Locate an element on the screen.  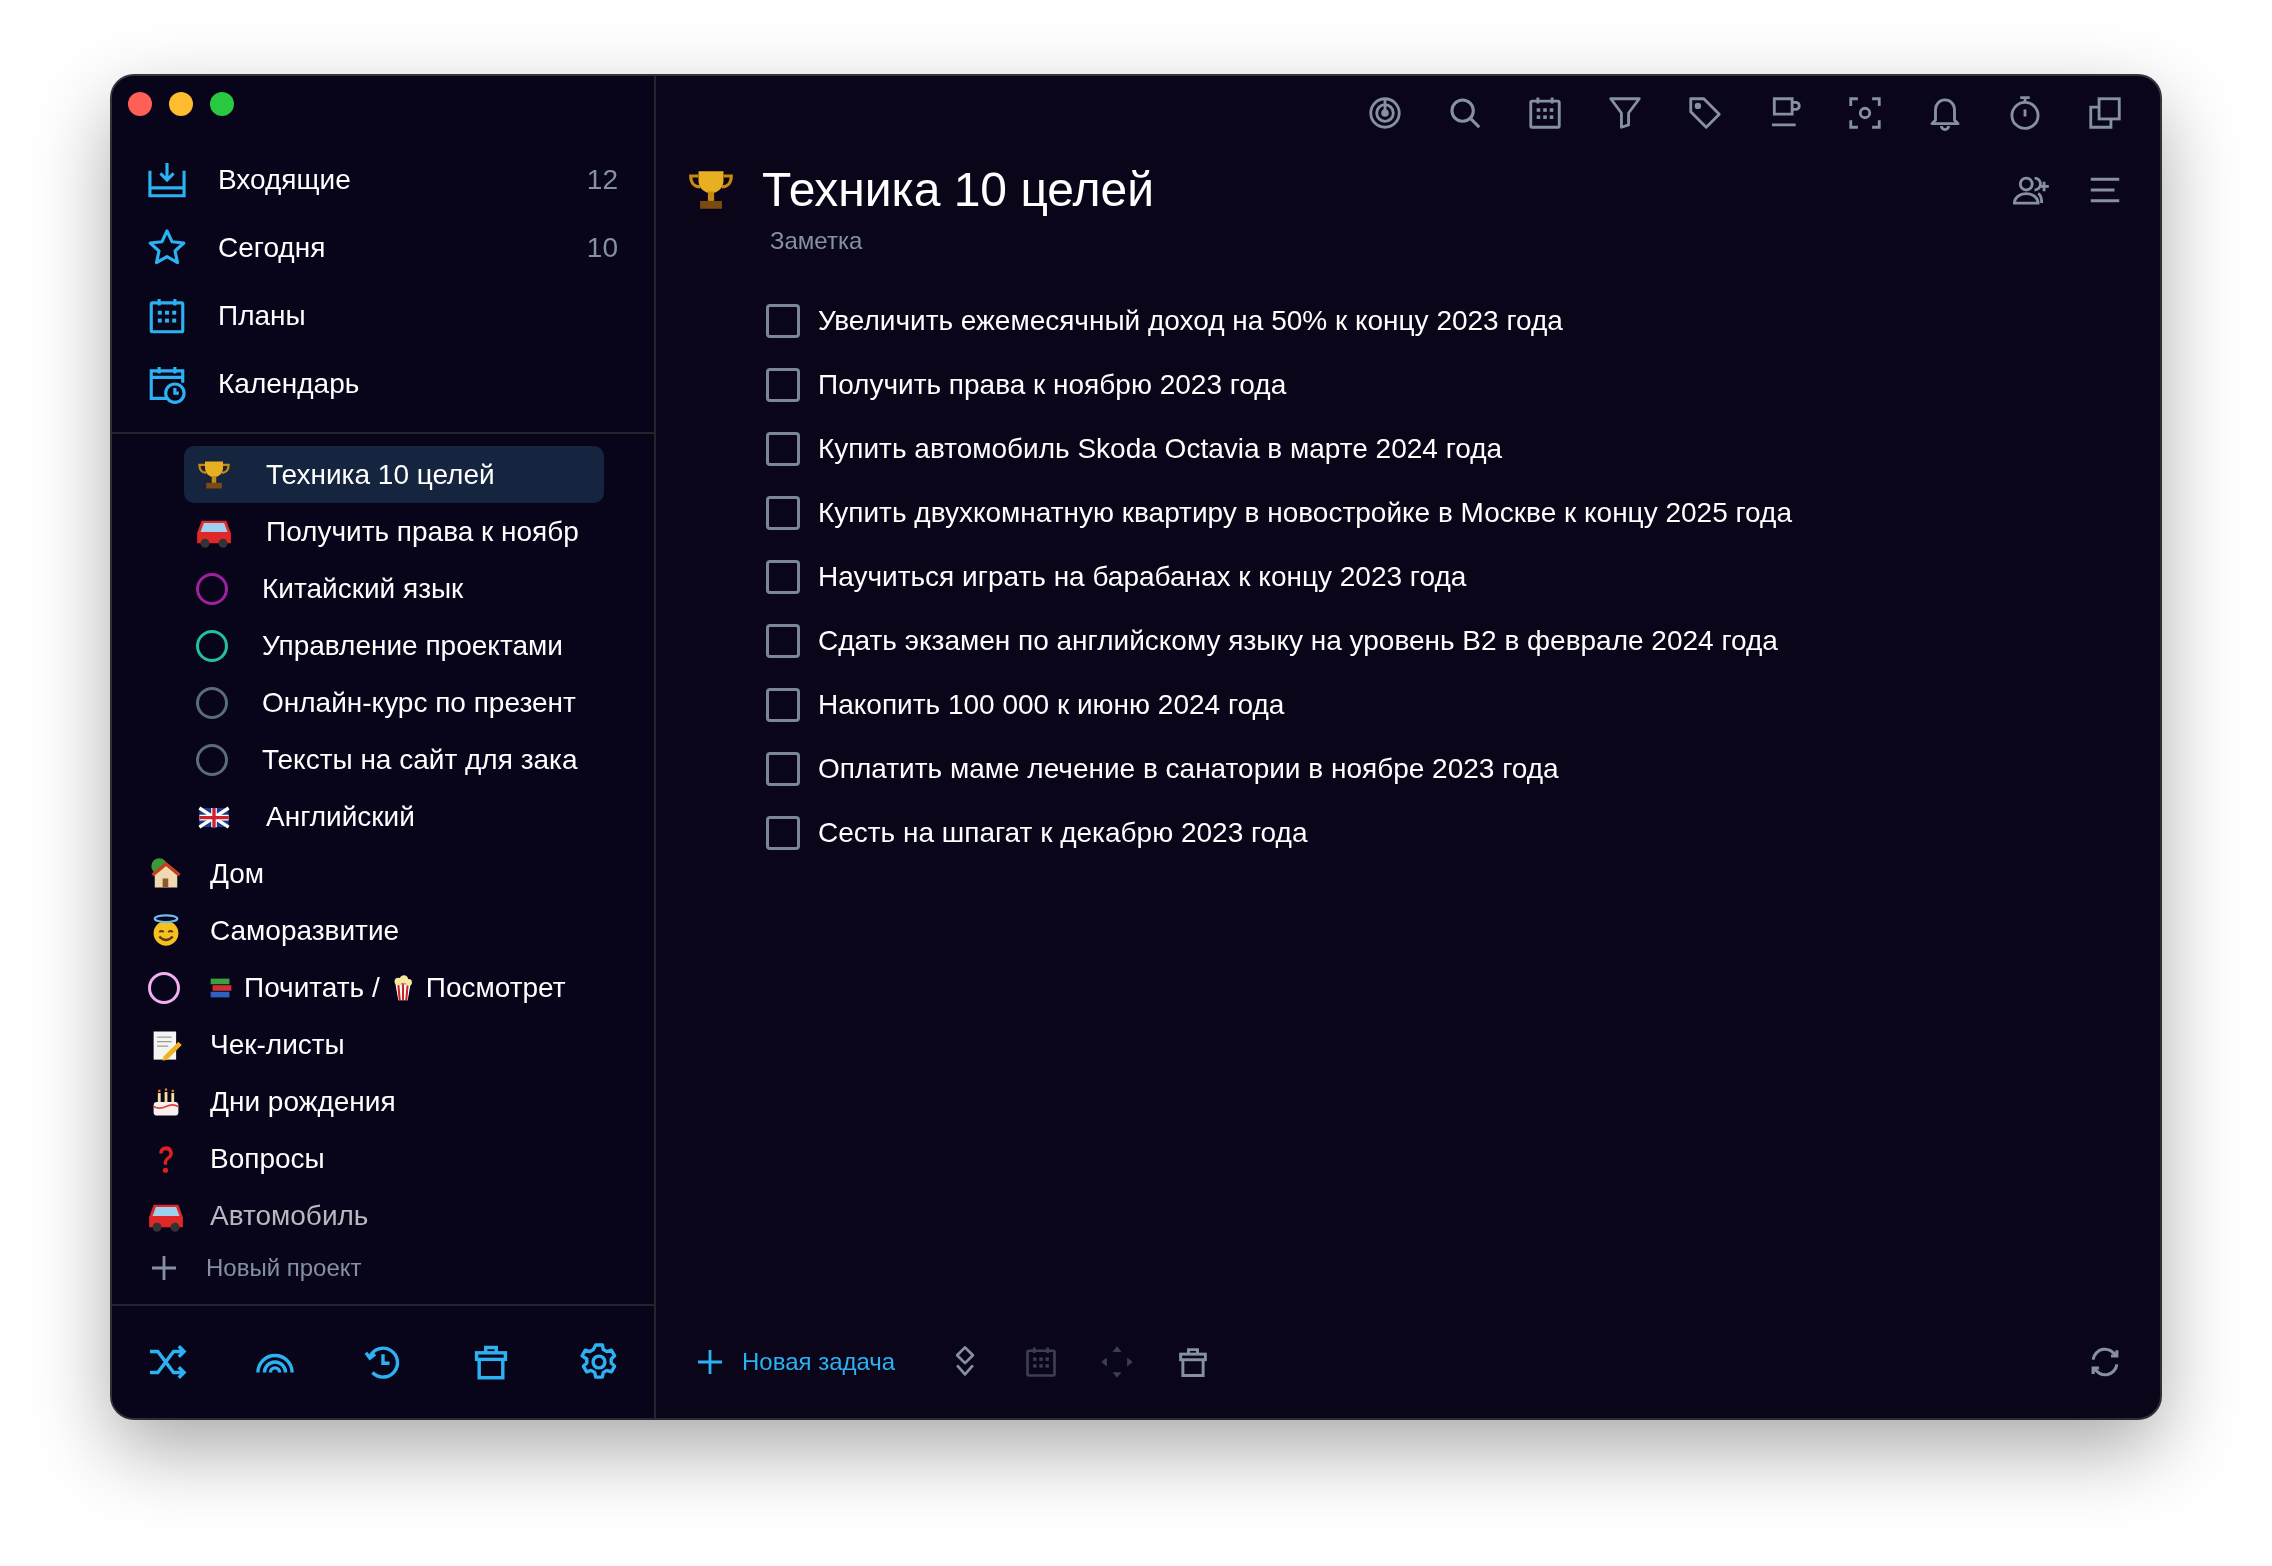
project-item: Китайский язык is located at coordinates (394, 588).